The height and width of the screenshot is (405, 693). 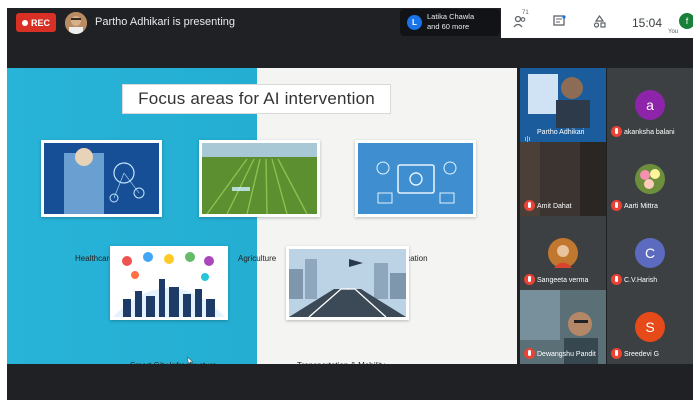 What do you see at coordinates (686, 21) in the screenshot?
I see `self-avatar: f` at bounding box center [686, 21].